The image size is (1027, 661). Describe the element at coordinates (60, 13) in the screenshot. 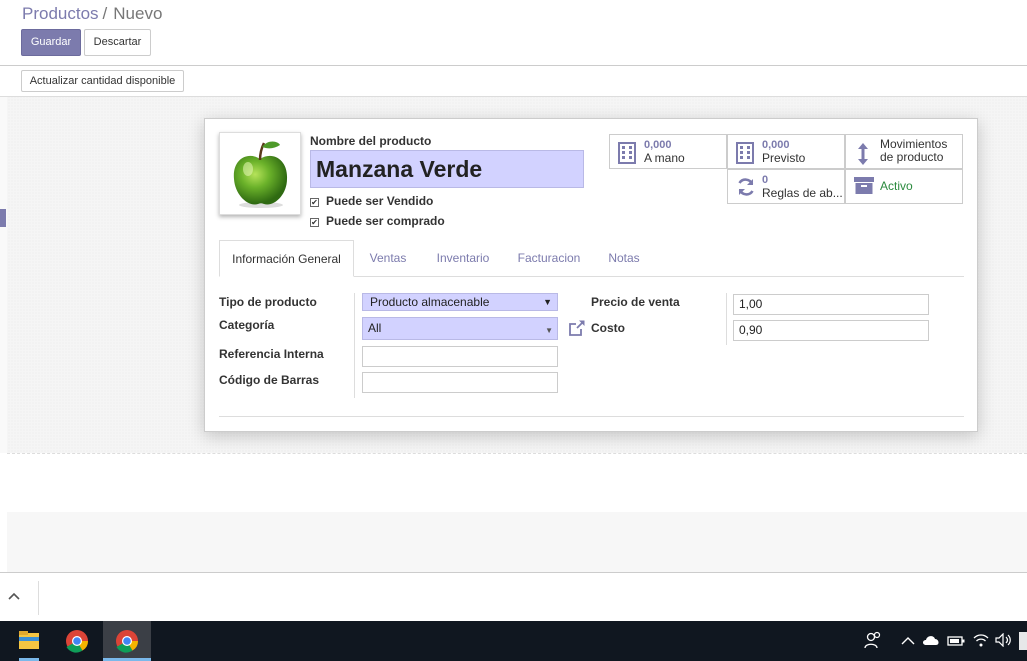

I see `breadcrumb-link-productos: Productos` at that location.